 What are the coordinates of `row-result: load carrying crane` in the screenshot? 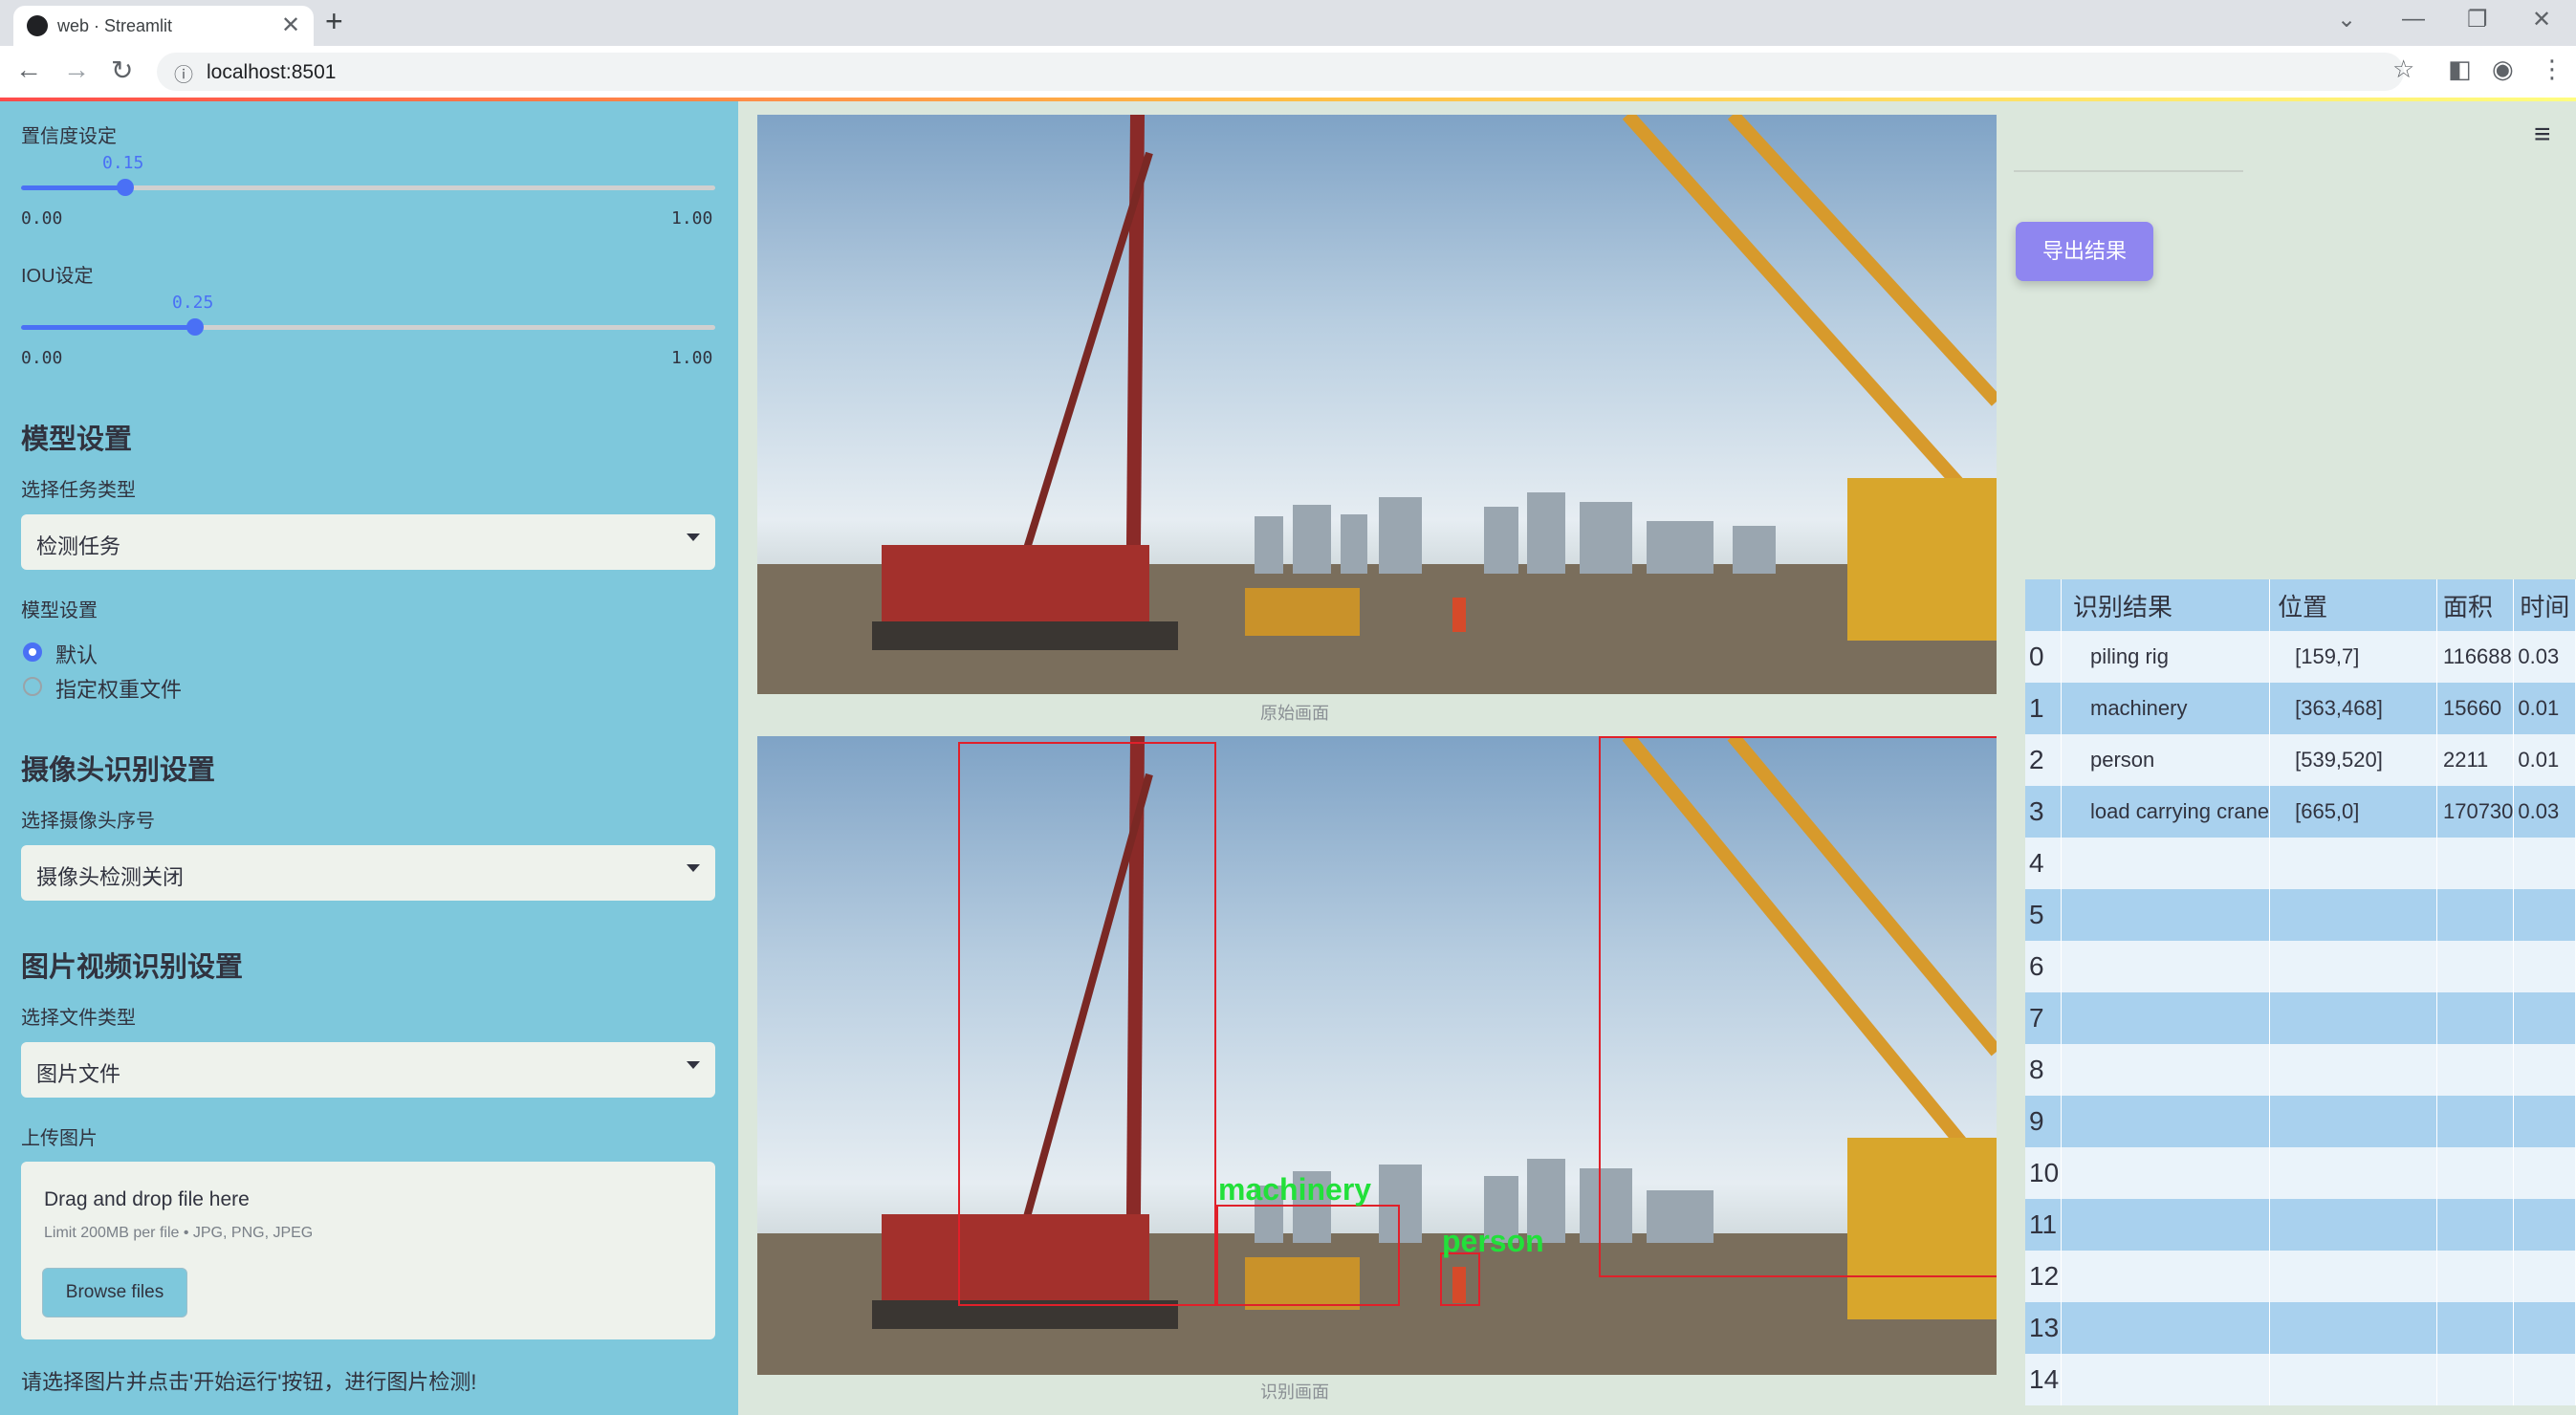 It's located at (2166, 812).